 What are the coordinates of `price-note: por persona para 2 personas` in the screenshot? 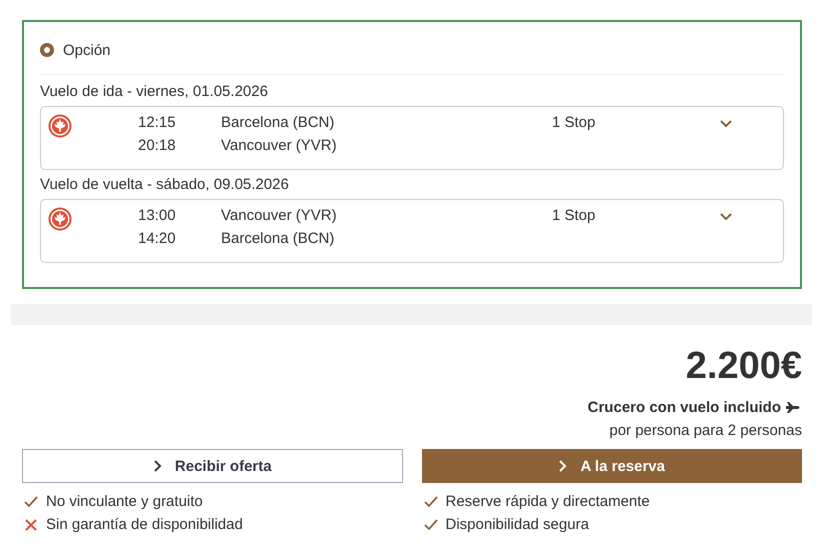 It's located at (705, 430).